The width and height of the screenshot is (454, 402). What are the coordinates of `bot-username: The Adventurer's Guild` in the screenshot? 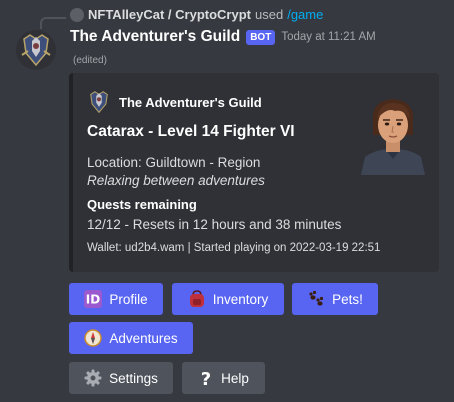 It's located at (155, 37).